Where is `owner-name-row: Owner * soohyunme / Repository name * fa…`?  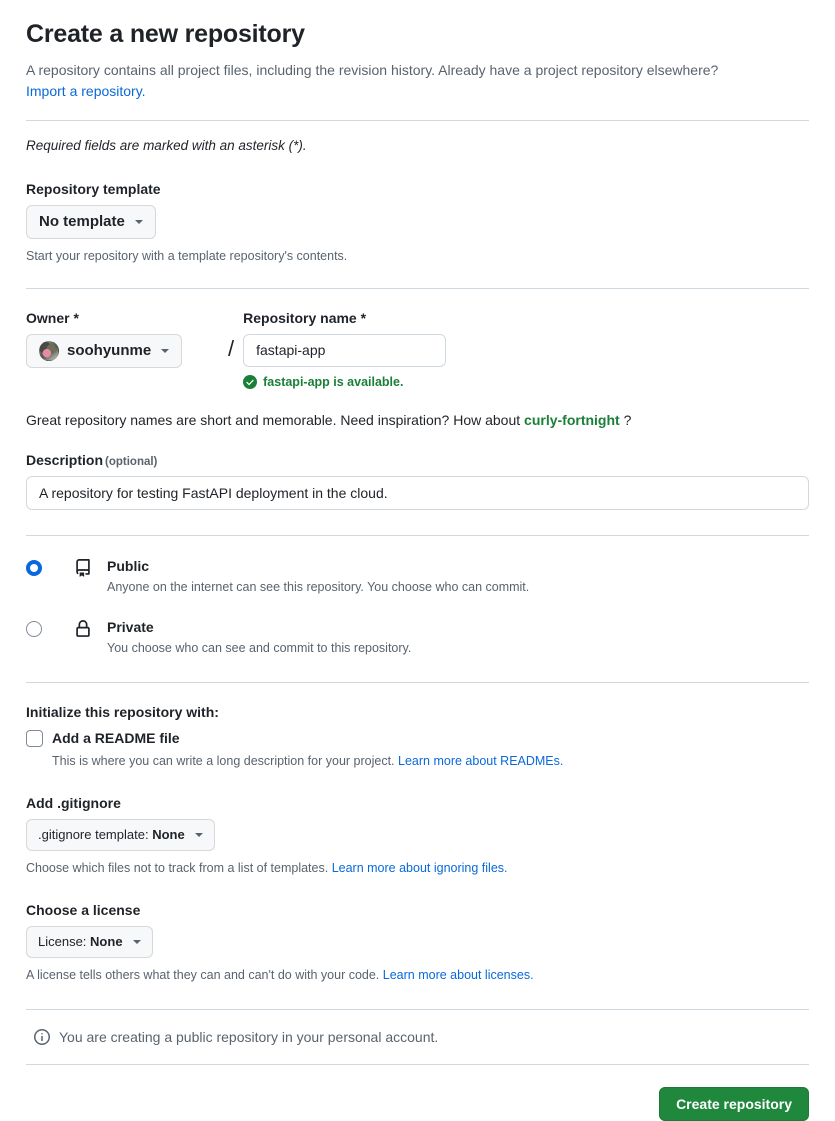 owner-name-row: Owner * soohyunme / Repository name * fa… is located at coordinates (417, 349).